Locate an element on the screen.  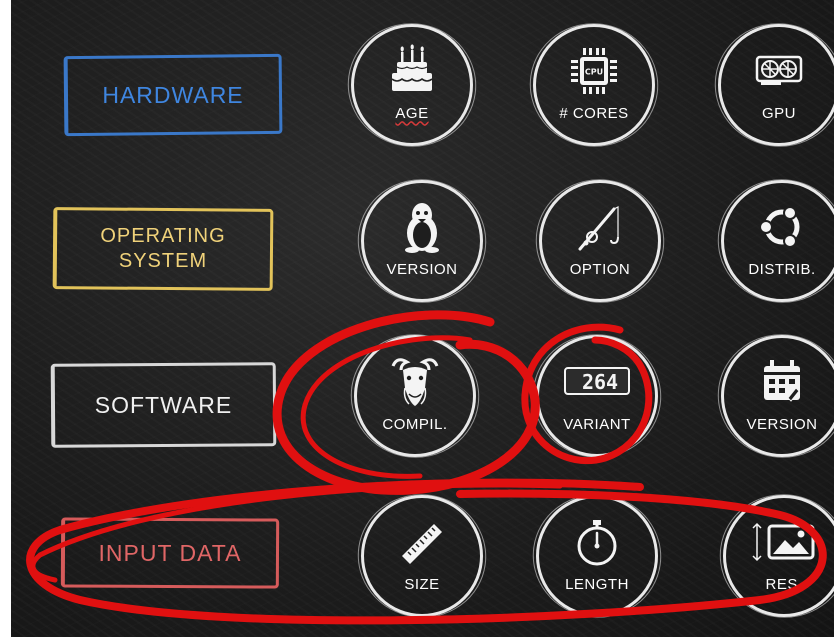
x264-badge-text: 264 is located at coordinates (600, 382).